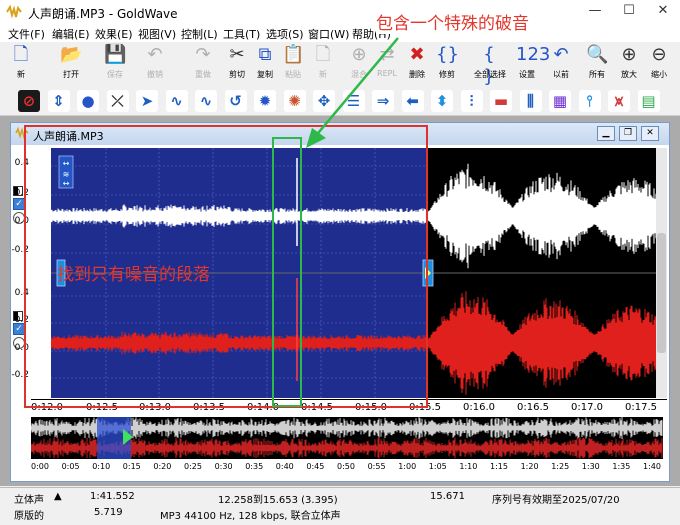 The height and width of the screenshot is (525, 680). What do you see at coordinates (531, 64) in the screenshot?
I see `toolbar-set-button: 123 设置` at bounding box center [531, 64].